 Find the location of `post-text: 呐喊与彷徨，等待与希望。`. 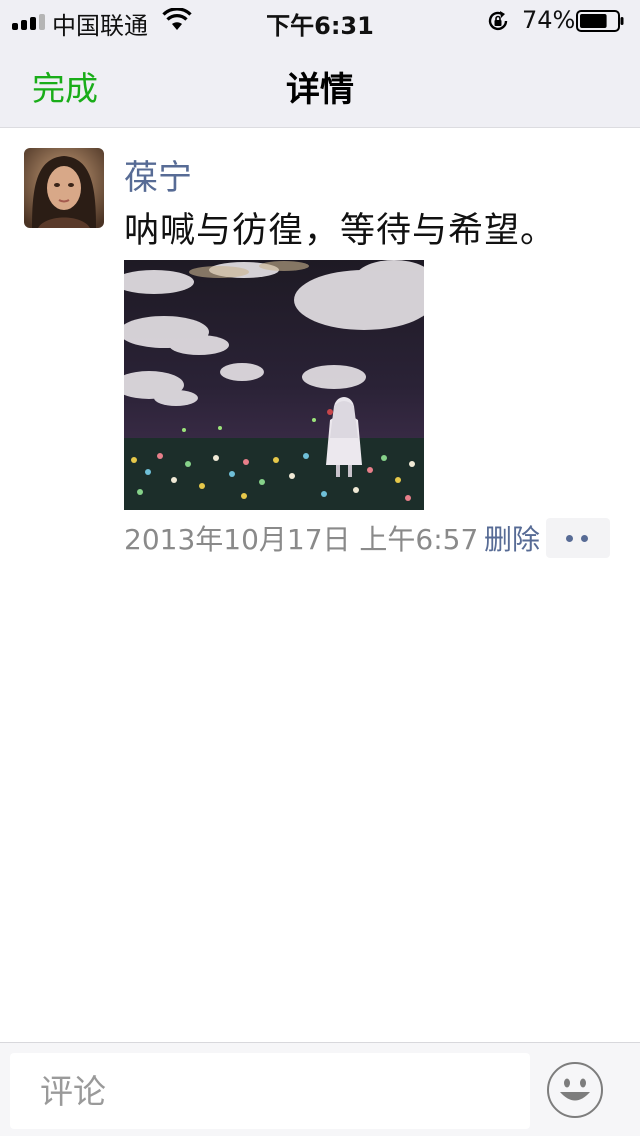

post-text: 呐喊与彷徨，等待与希望。 is located at coordinates (340, 231).